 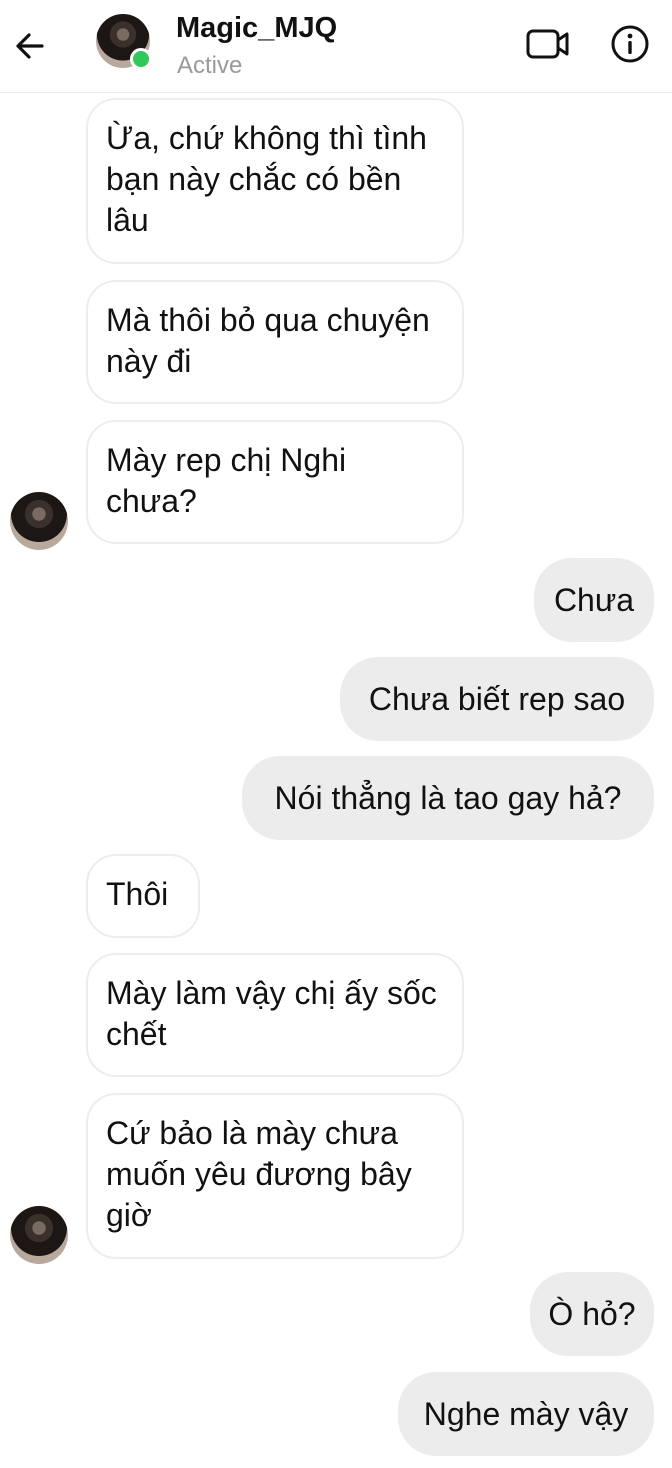 I want to click on online-status-dot, so click(x=141, y=59).